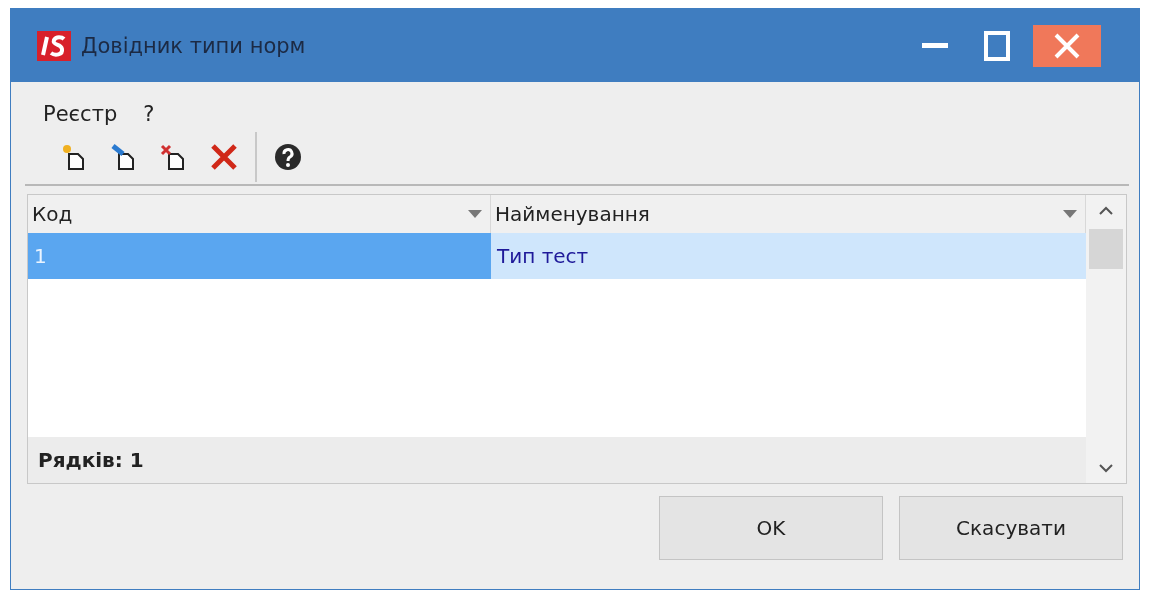  Describe the element at coordinates (259, 256) in the screenshot. I see `table-cell: 1` at that location.